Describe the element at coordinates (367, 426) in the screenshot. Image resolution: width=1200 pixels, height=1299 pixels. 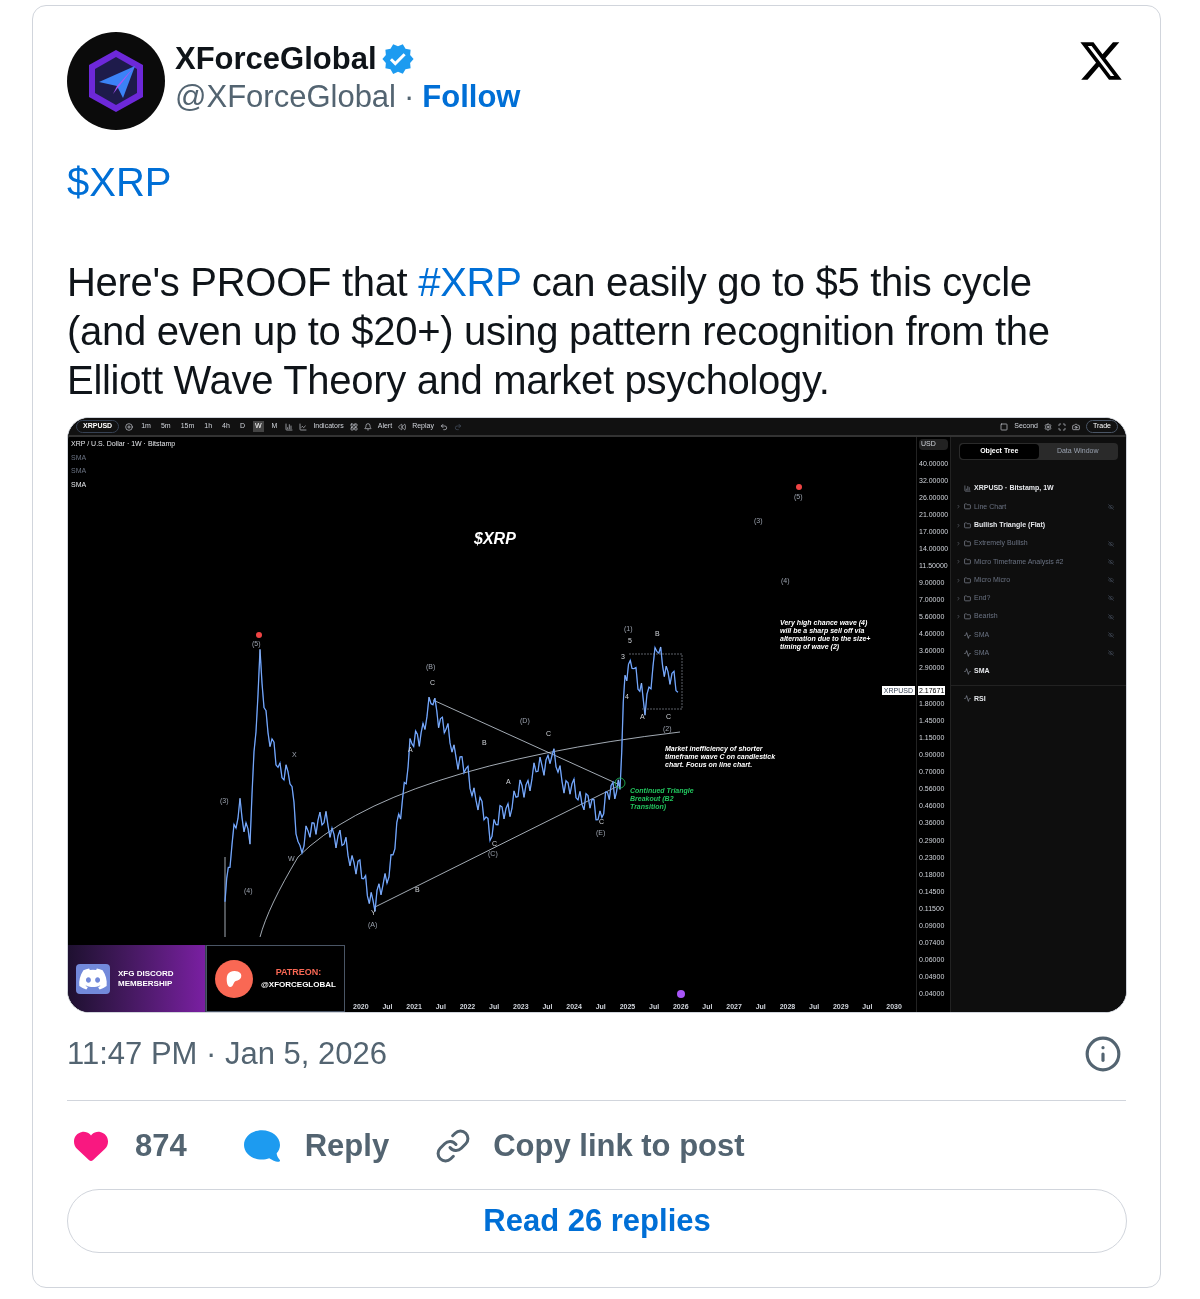
I see `alarm-icon` at that location.